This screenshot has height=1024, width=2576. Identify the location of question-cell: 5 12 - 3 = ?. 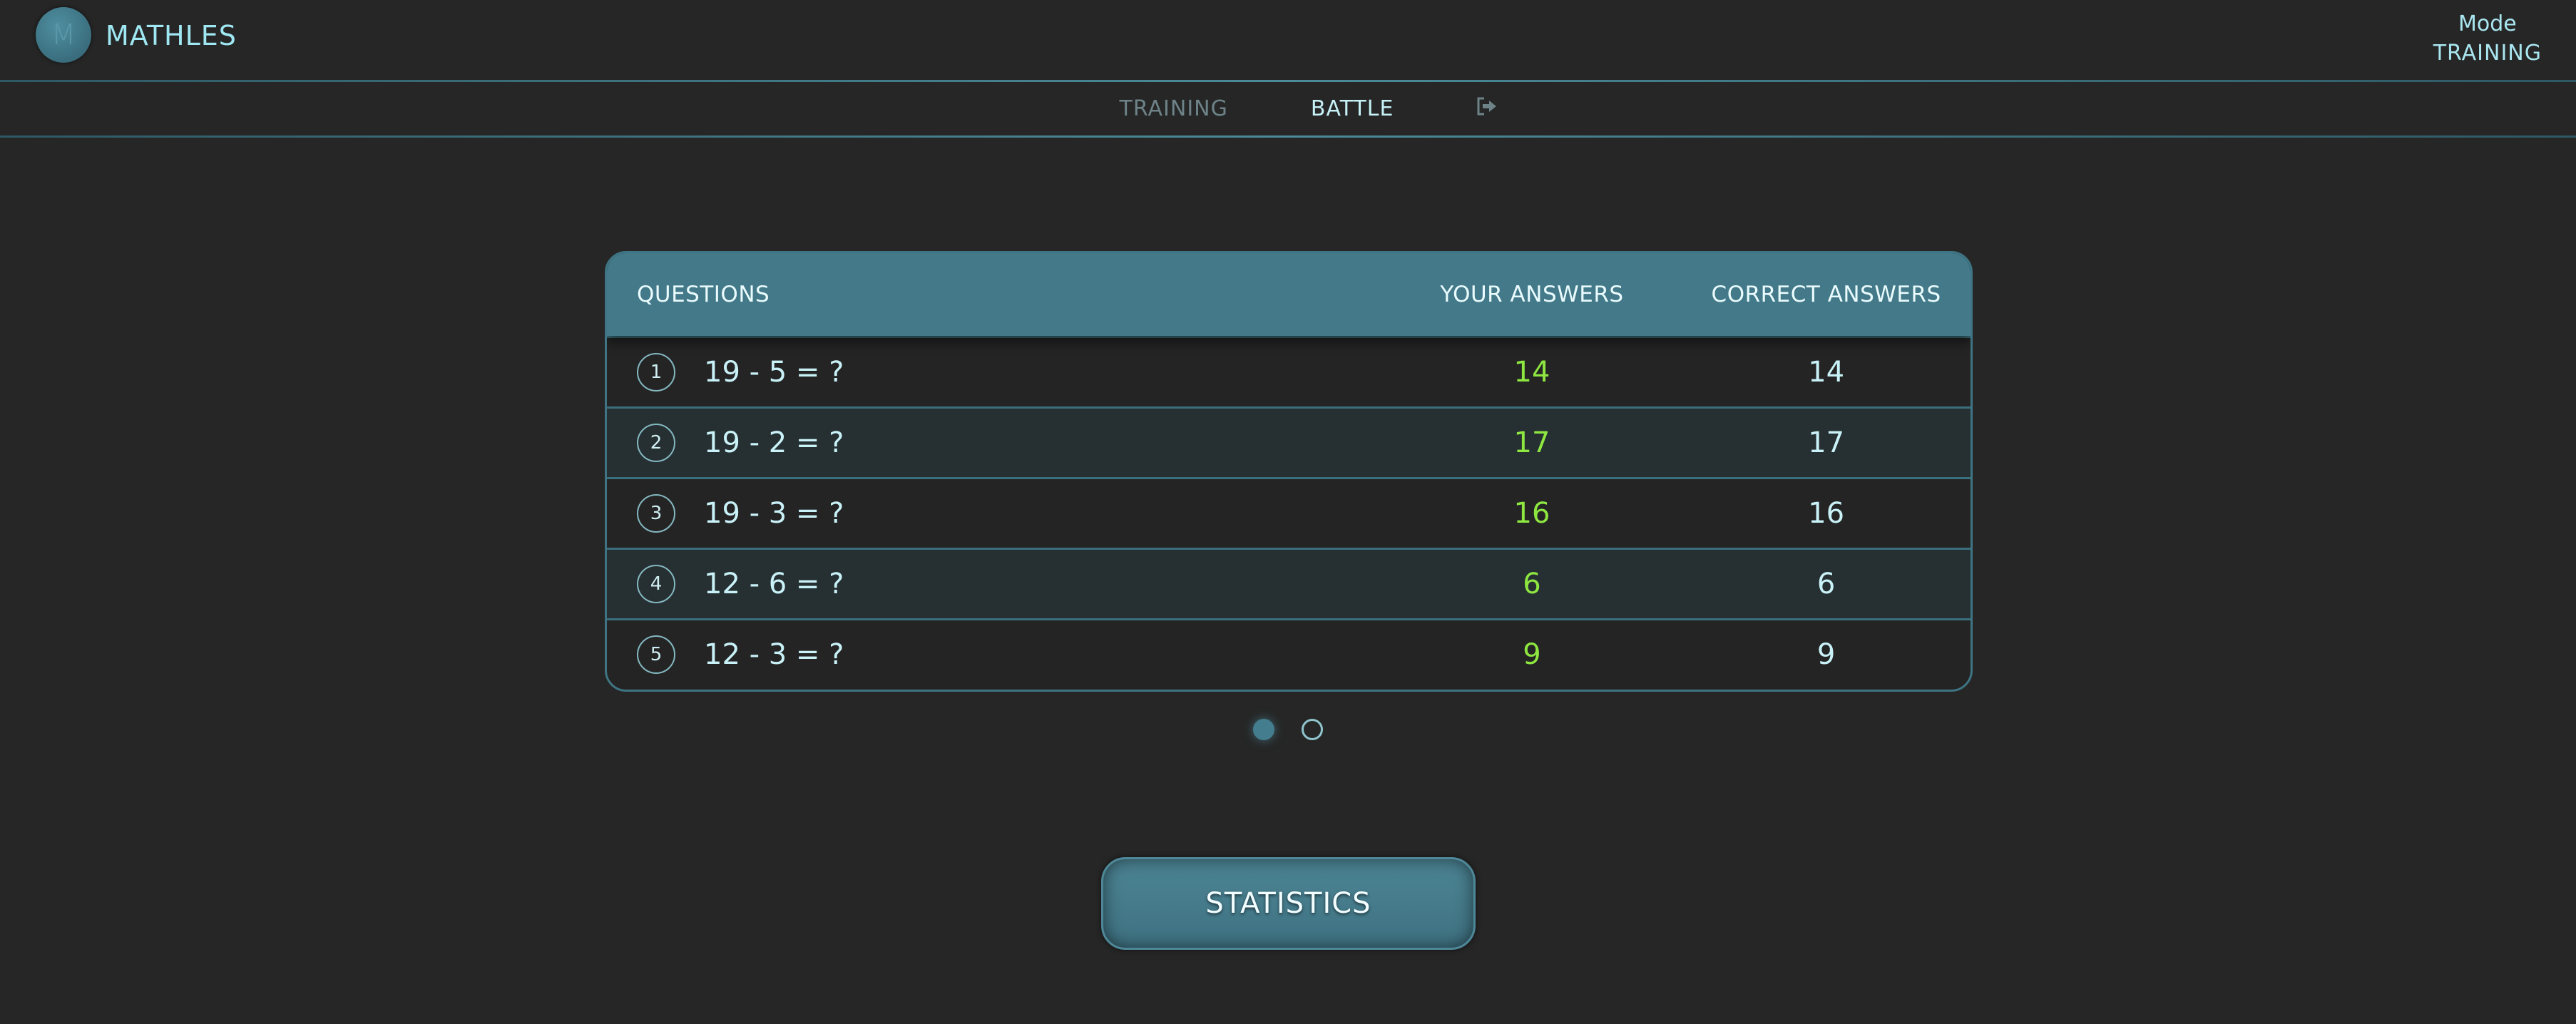
(995, 654).